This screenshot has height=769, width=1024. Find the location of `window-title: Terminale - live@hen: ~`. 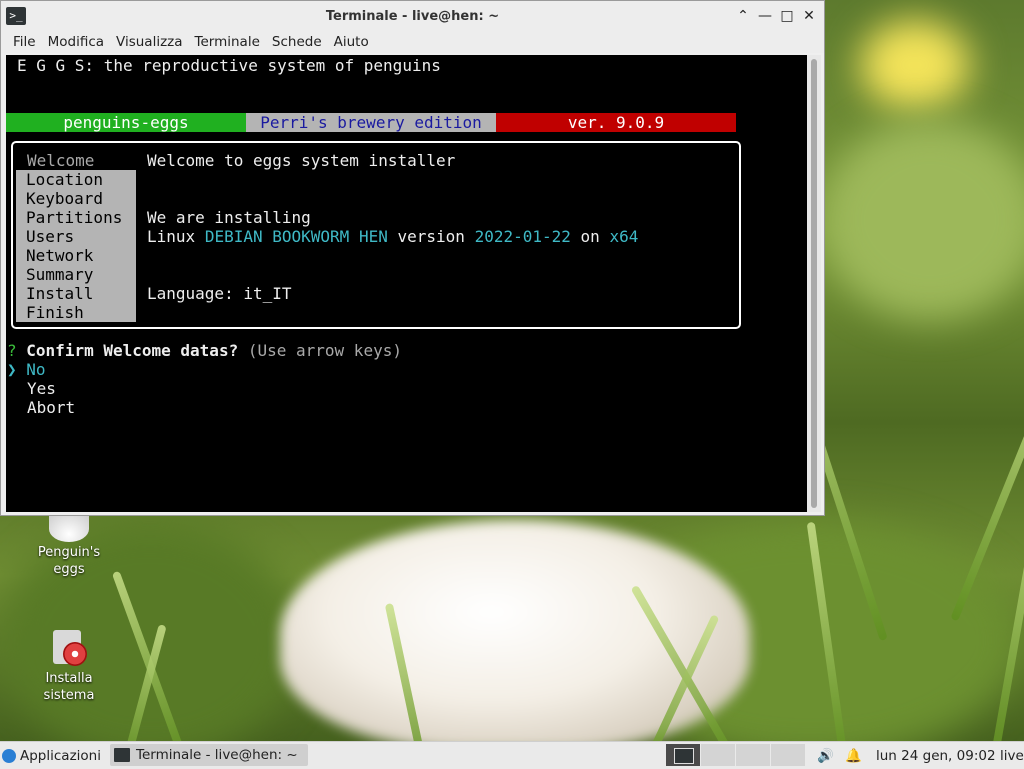

window-title: Terminale - live@hen: ~ is located at coordinates (412, 16).